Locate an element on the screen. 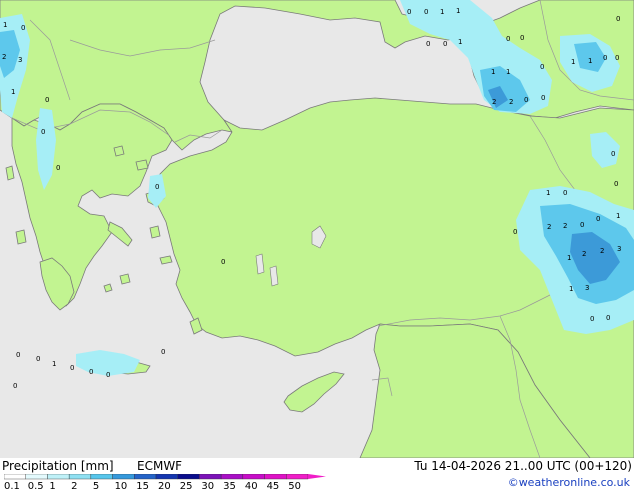 This screenshot has width=634, height=490. precip-label-20: 1 is located at coordinates (508, 72).